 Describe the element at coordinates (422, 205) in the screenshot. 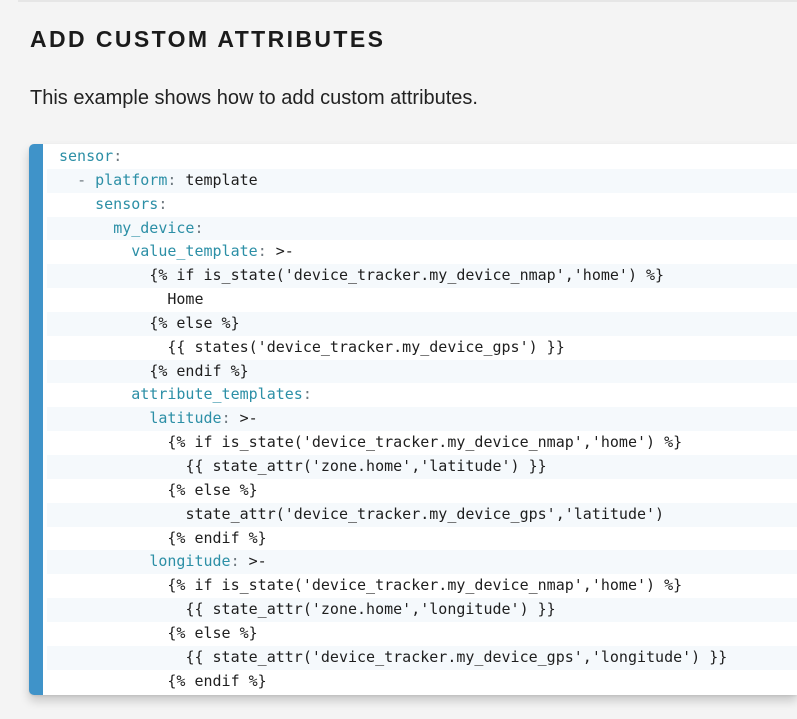

I see `code-line: sensors:` at that location.